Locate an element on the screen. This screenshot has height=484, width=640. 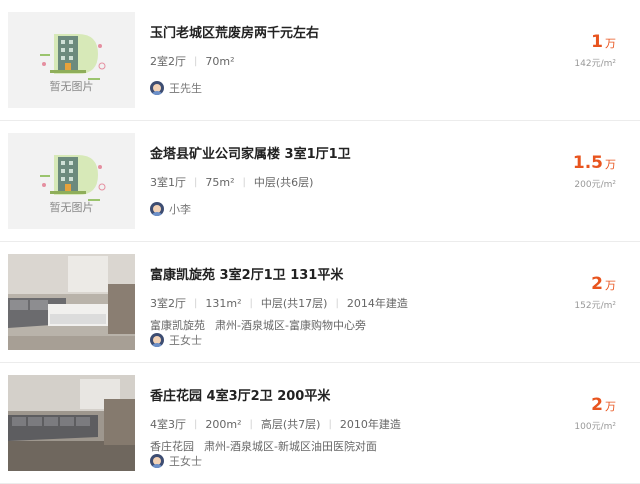
listing-title: 玉门老城区荒废房两千元左右 is located at coordinates (234, 31).